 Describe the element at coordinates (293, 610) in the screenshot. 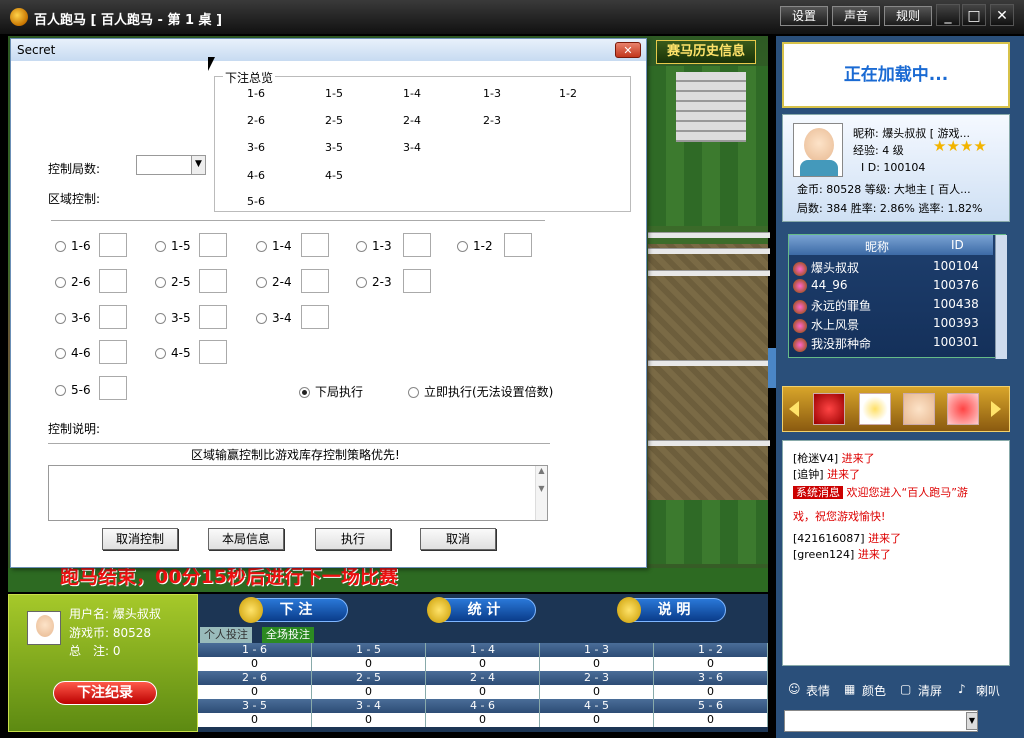

I see `tab-bet: 下 注` at that location.